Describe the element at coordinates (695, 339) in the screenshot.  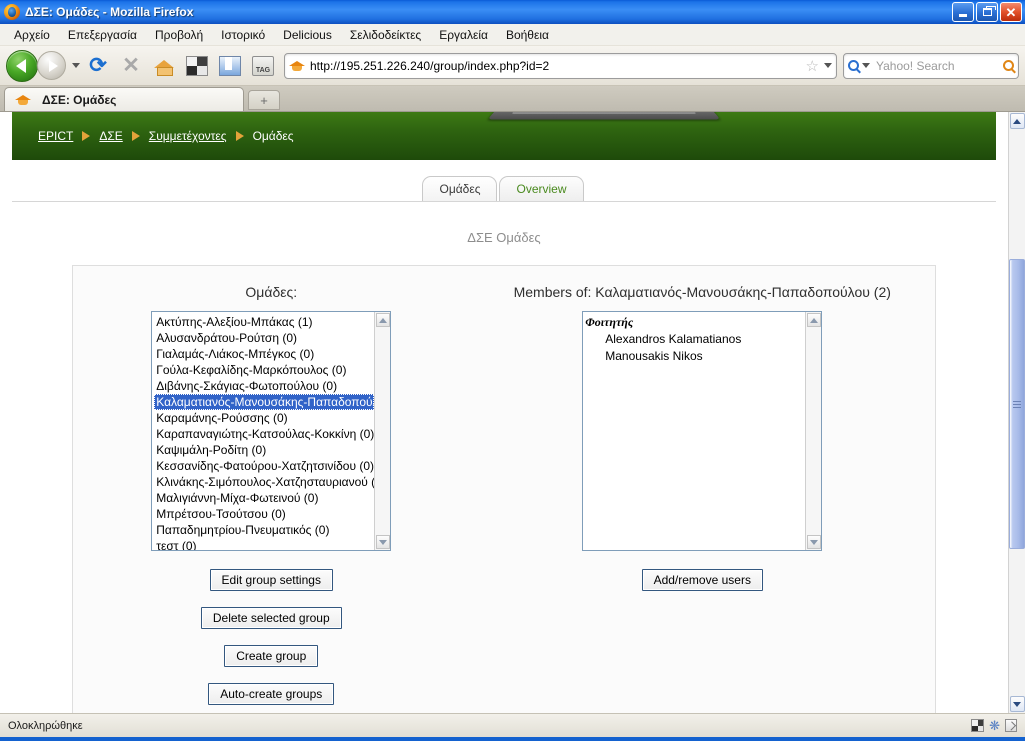
I see `list-item: Alexandros Kalamatianos` at that location.